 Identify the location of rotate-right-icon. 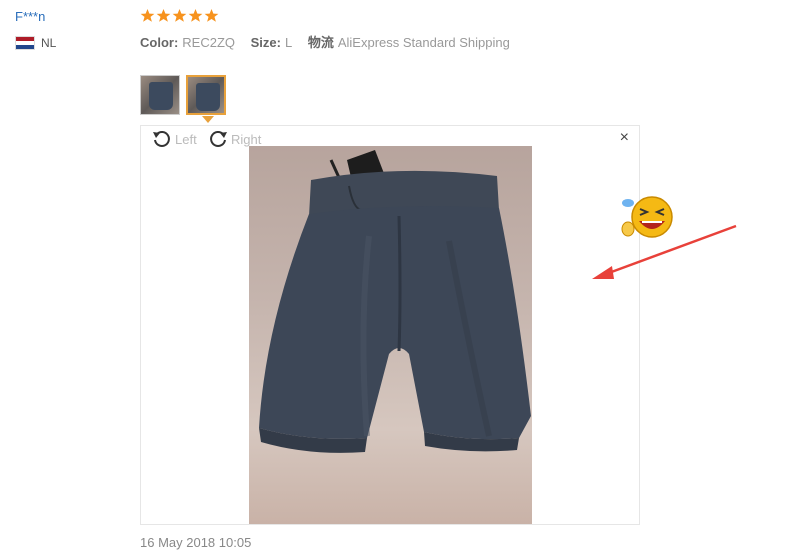
(218, 139).